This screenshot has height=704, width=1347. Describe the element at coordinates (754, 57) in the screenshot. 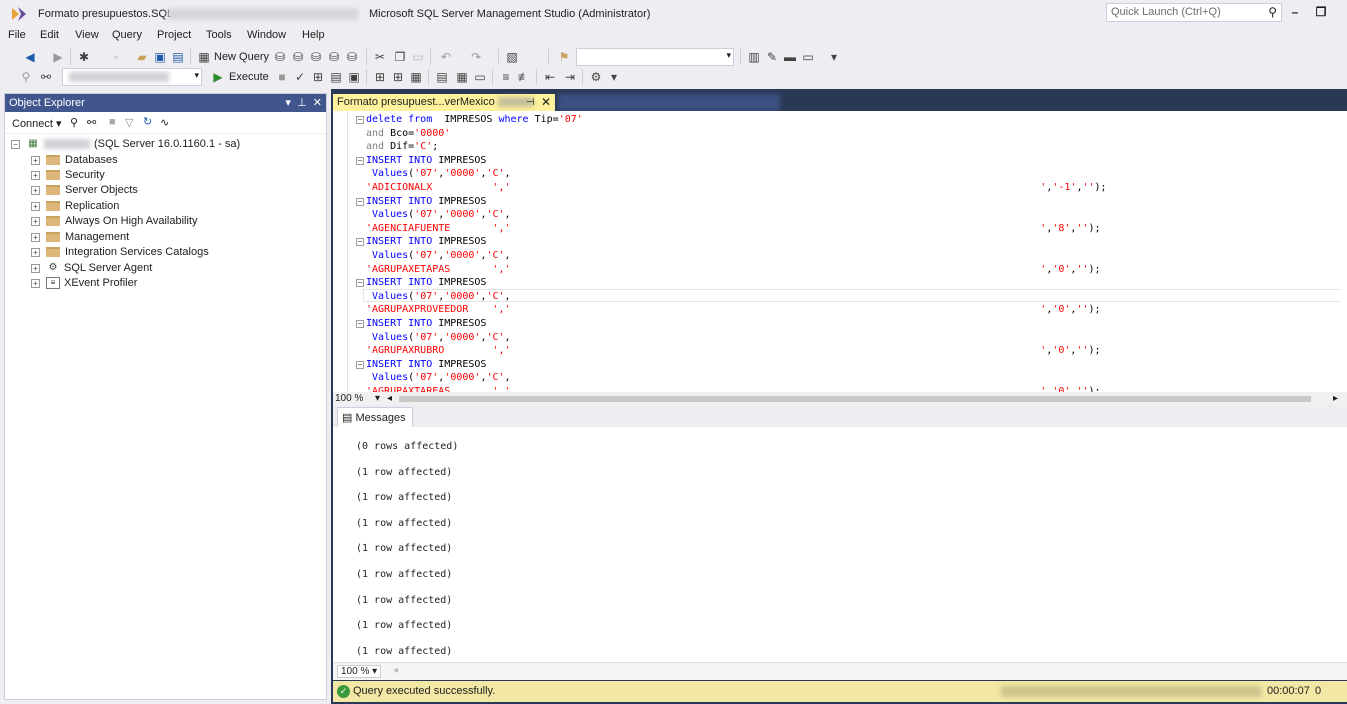

I see `properties-icon: ▥` at that location.